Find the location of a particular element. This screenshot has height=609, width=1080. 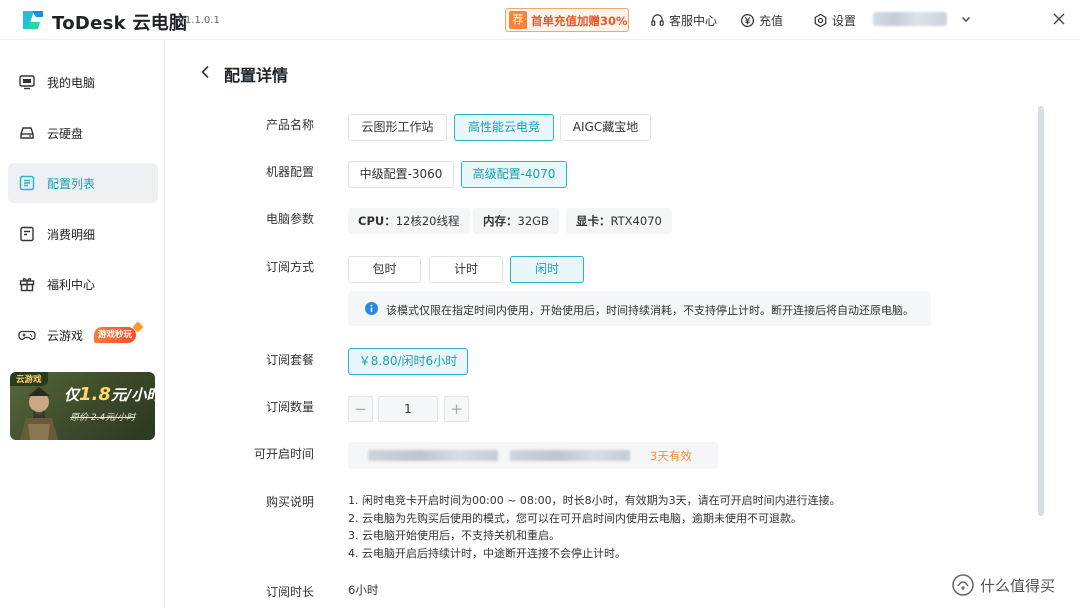

option-package: ￥8.80/闲时6小时 is located at coordinates (408, 361).